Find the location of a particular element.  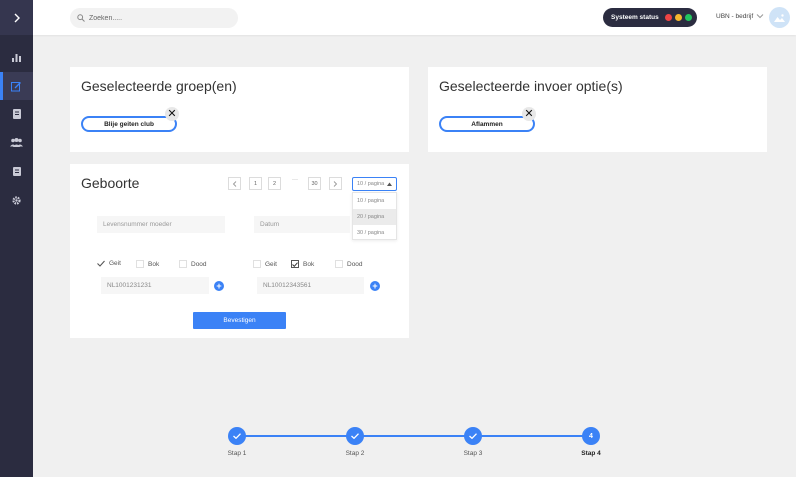

remove-option-button: ✕ is located at coordinates (529, 114).